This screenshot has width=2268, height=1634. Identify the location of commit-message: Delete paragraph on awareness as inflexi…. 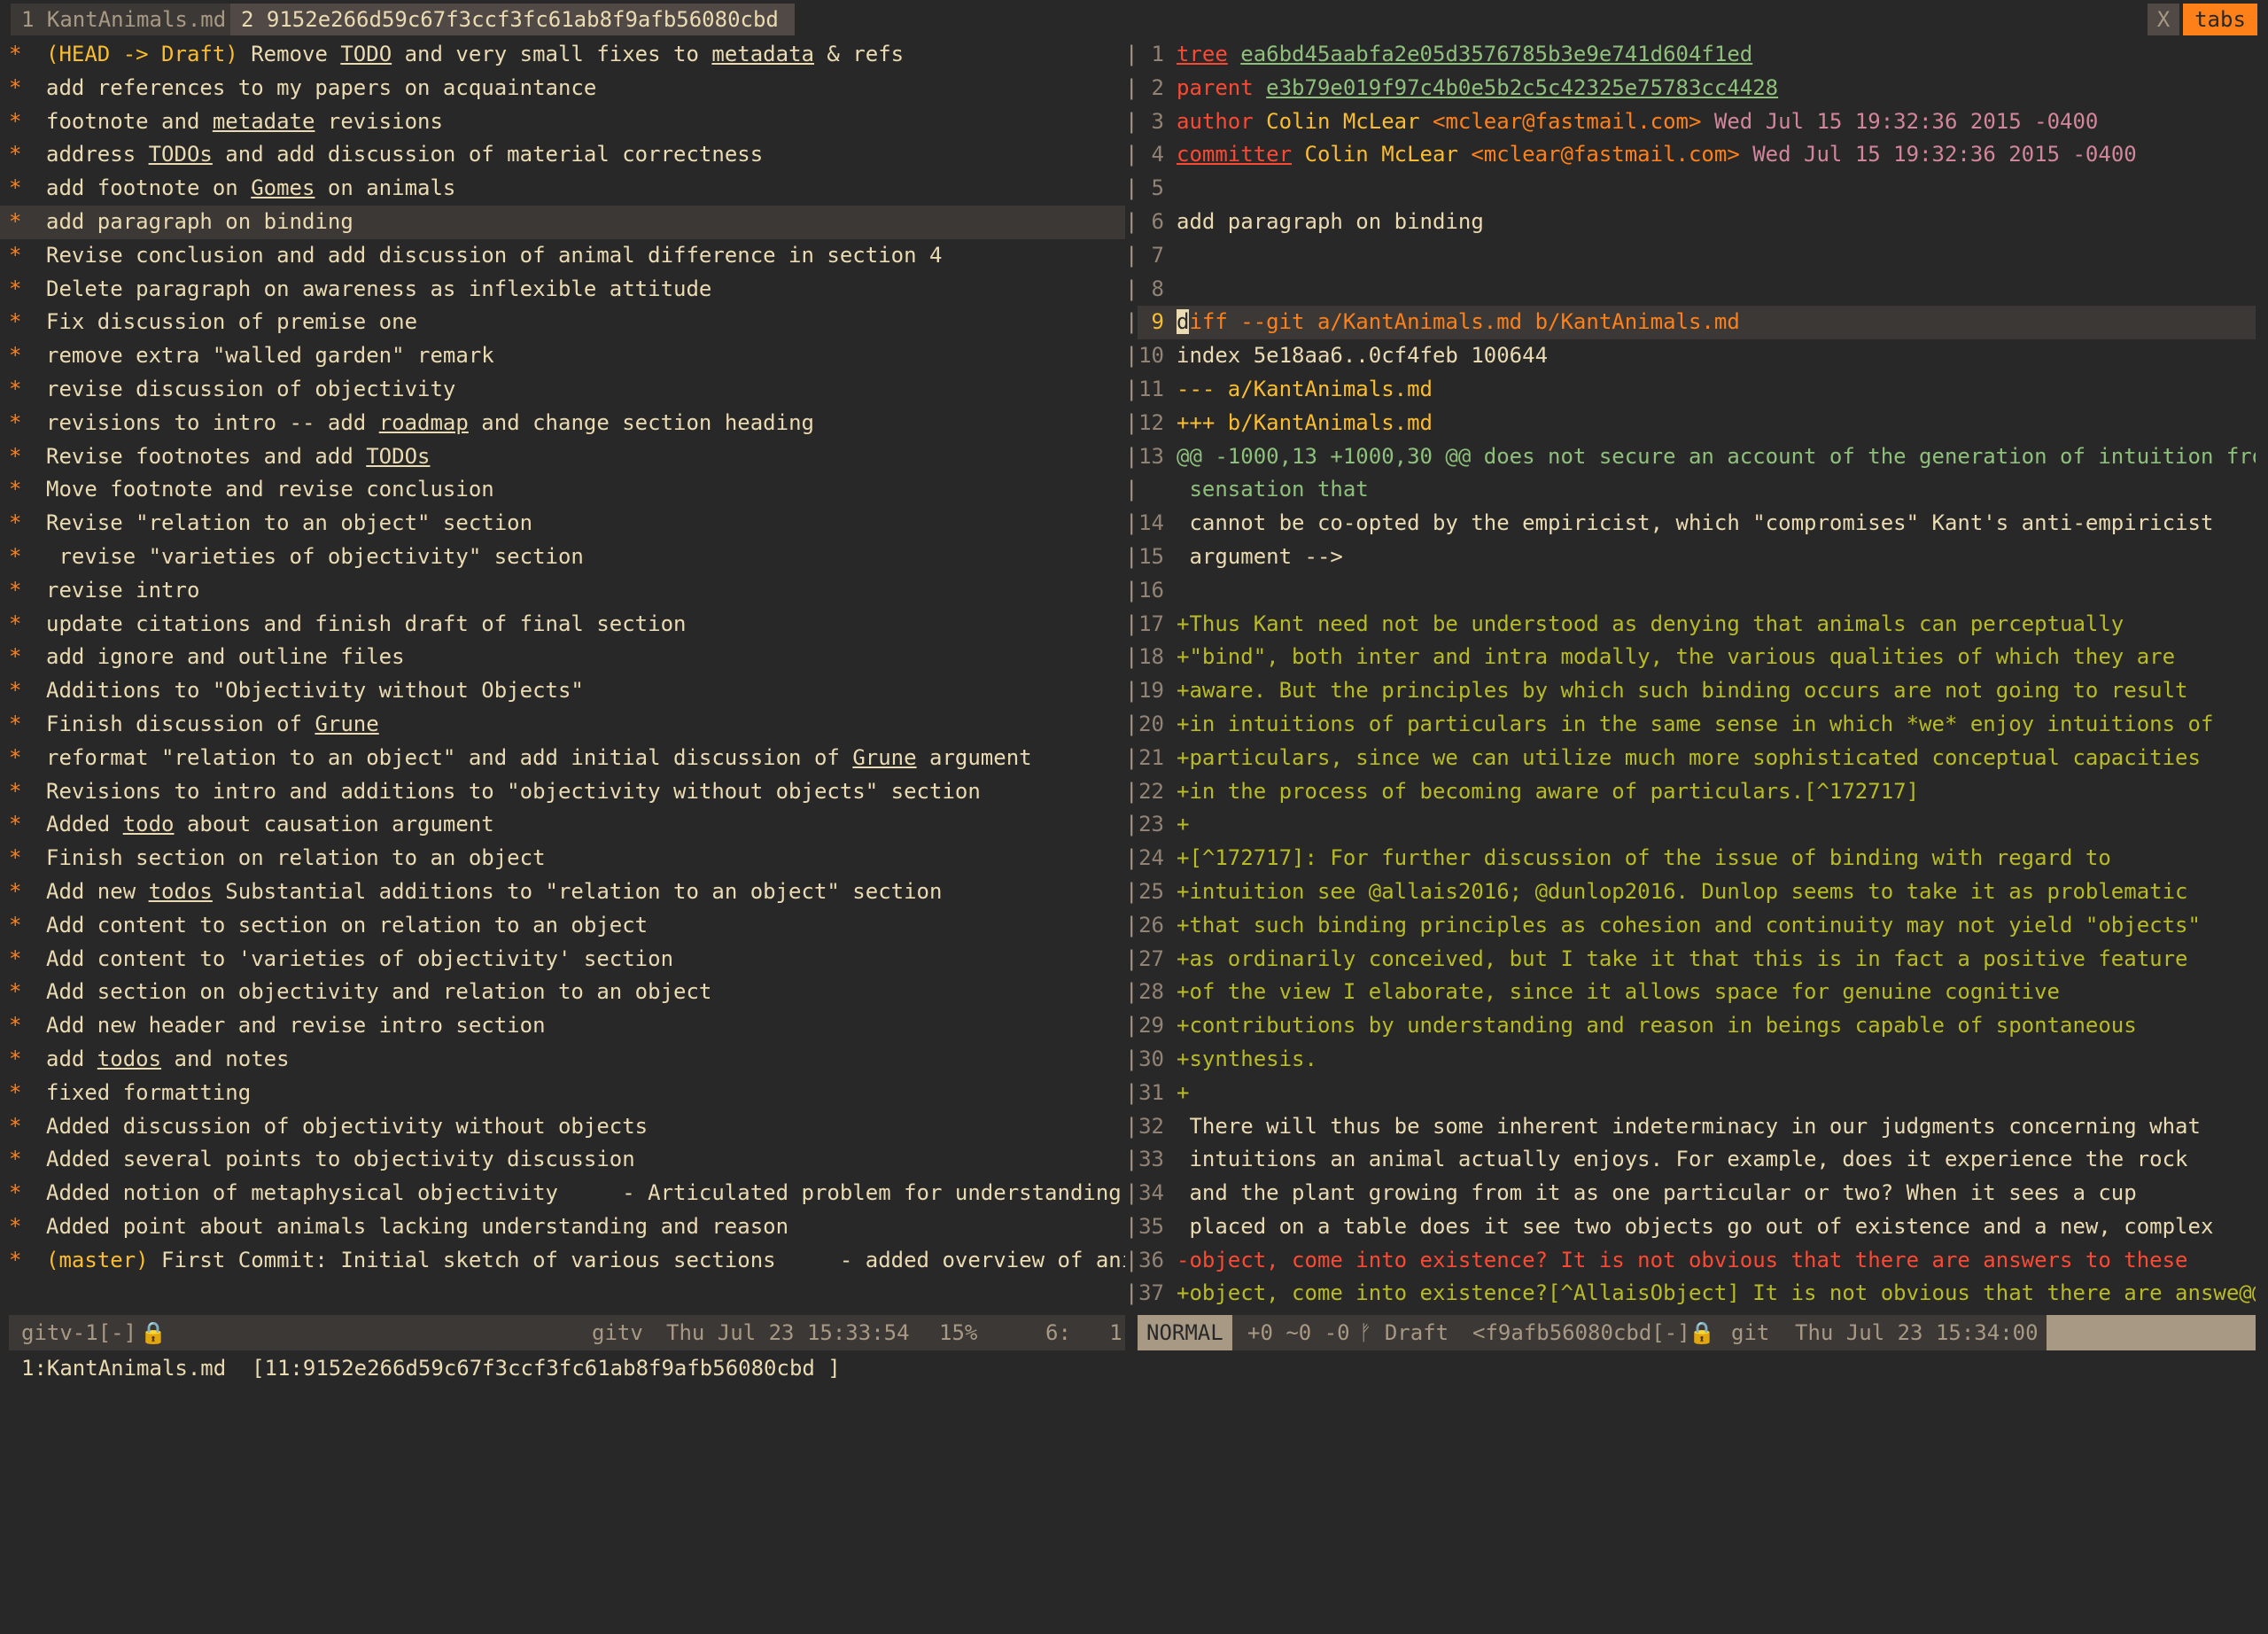
(379, 288).